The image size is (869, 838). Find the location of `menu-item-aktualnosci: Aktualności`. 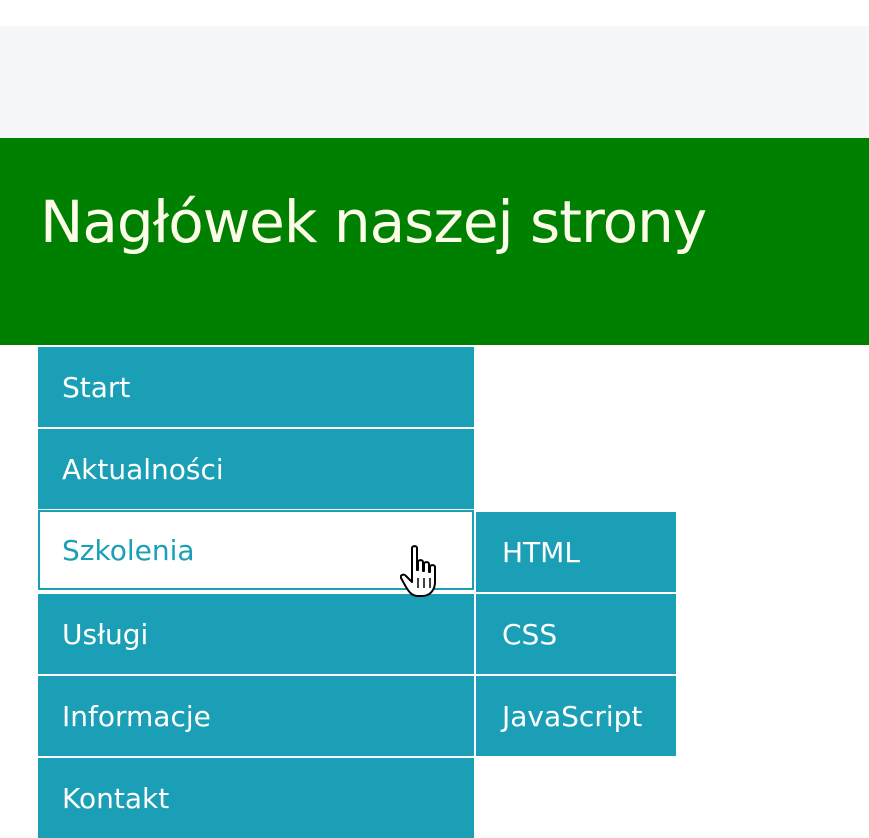

menu-item-aktualnosci: Aktualności is located at coordinates (256, 469).